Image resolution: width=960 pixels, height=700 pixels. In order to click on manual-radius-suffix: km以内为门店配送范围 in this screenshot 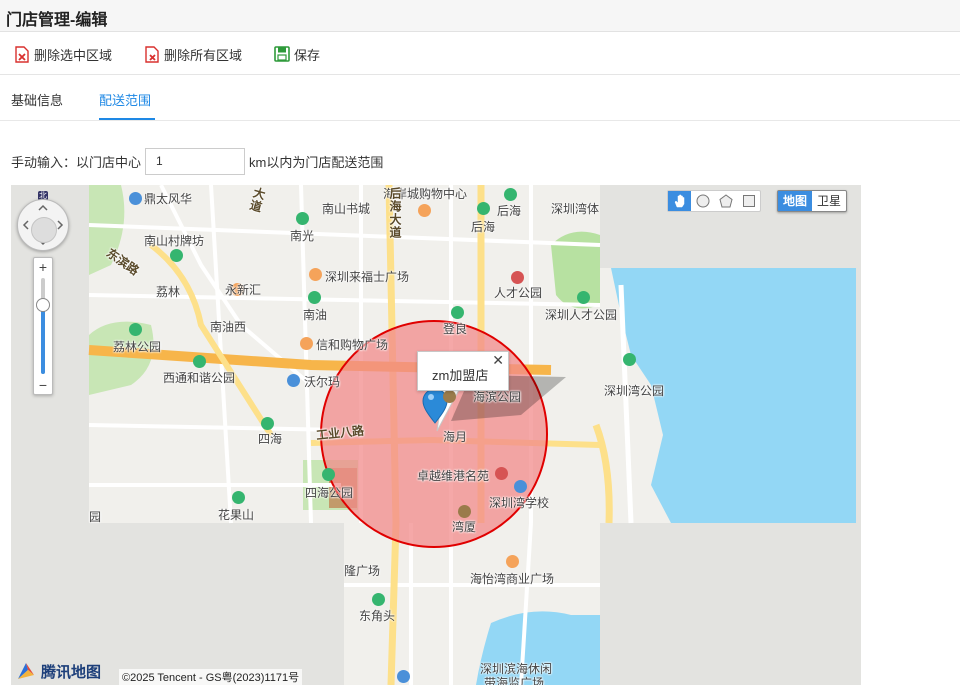, I will do `click(316, 162)`.